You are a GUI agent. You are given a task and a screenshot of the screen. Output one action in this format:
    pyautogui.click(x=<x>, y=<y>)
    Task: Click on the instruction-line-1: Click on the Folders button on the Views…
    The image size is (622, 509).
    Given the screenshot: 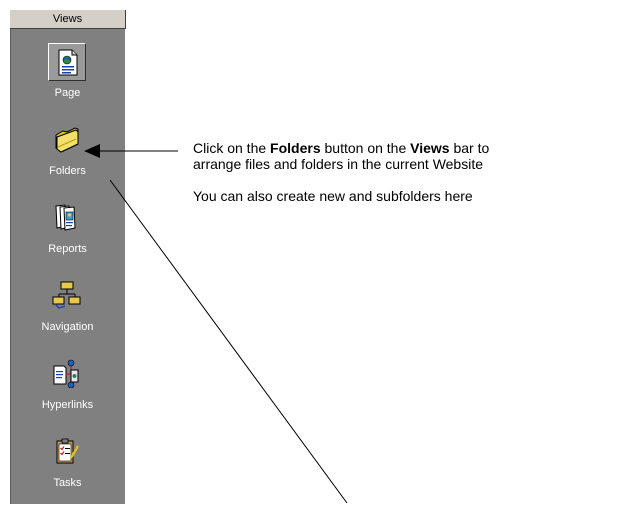 What is the action you would take?
    pyautogui.click(x=341, y=148)
    